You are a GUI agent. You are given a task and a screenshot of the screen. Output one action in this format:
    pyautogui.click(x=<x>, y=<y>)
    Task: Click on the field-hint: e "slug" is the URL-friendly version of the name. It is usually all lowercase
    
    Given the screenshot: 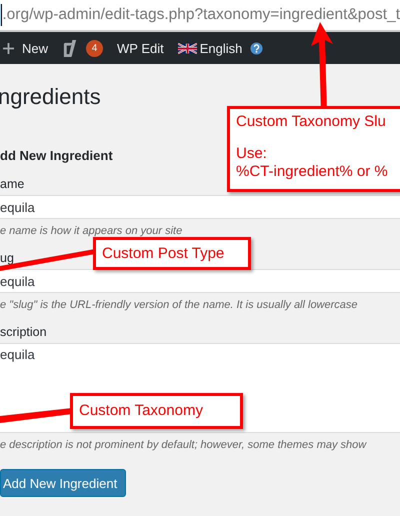 What is the action you would take?
    pyautogui.click(x=179, y=305)
    